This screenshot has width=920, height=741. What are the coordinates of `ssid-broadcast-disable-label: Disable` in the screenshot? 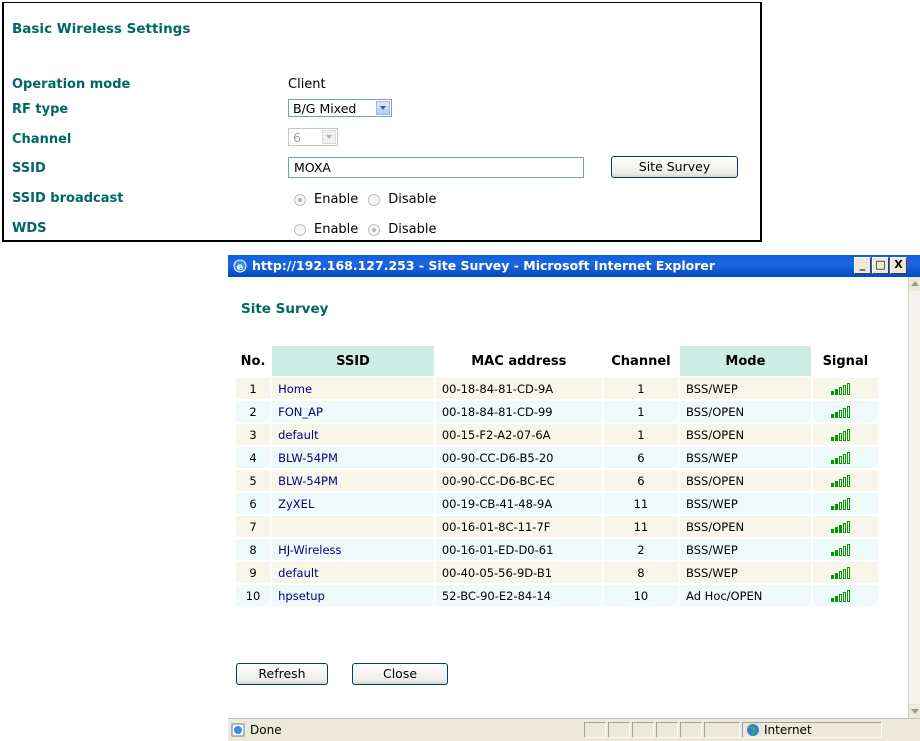 It's located at (412, 199).